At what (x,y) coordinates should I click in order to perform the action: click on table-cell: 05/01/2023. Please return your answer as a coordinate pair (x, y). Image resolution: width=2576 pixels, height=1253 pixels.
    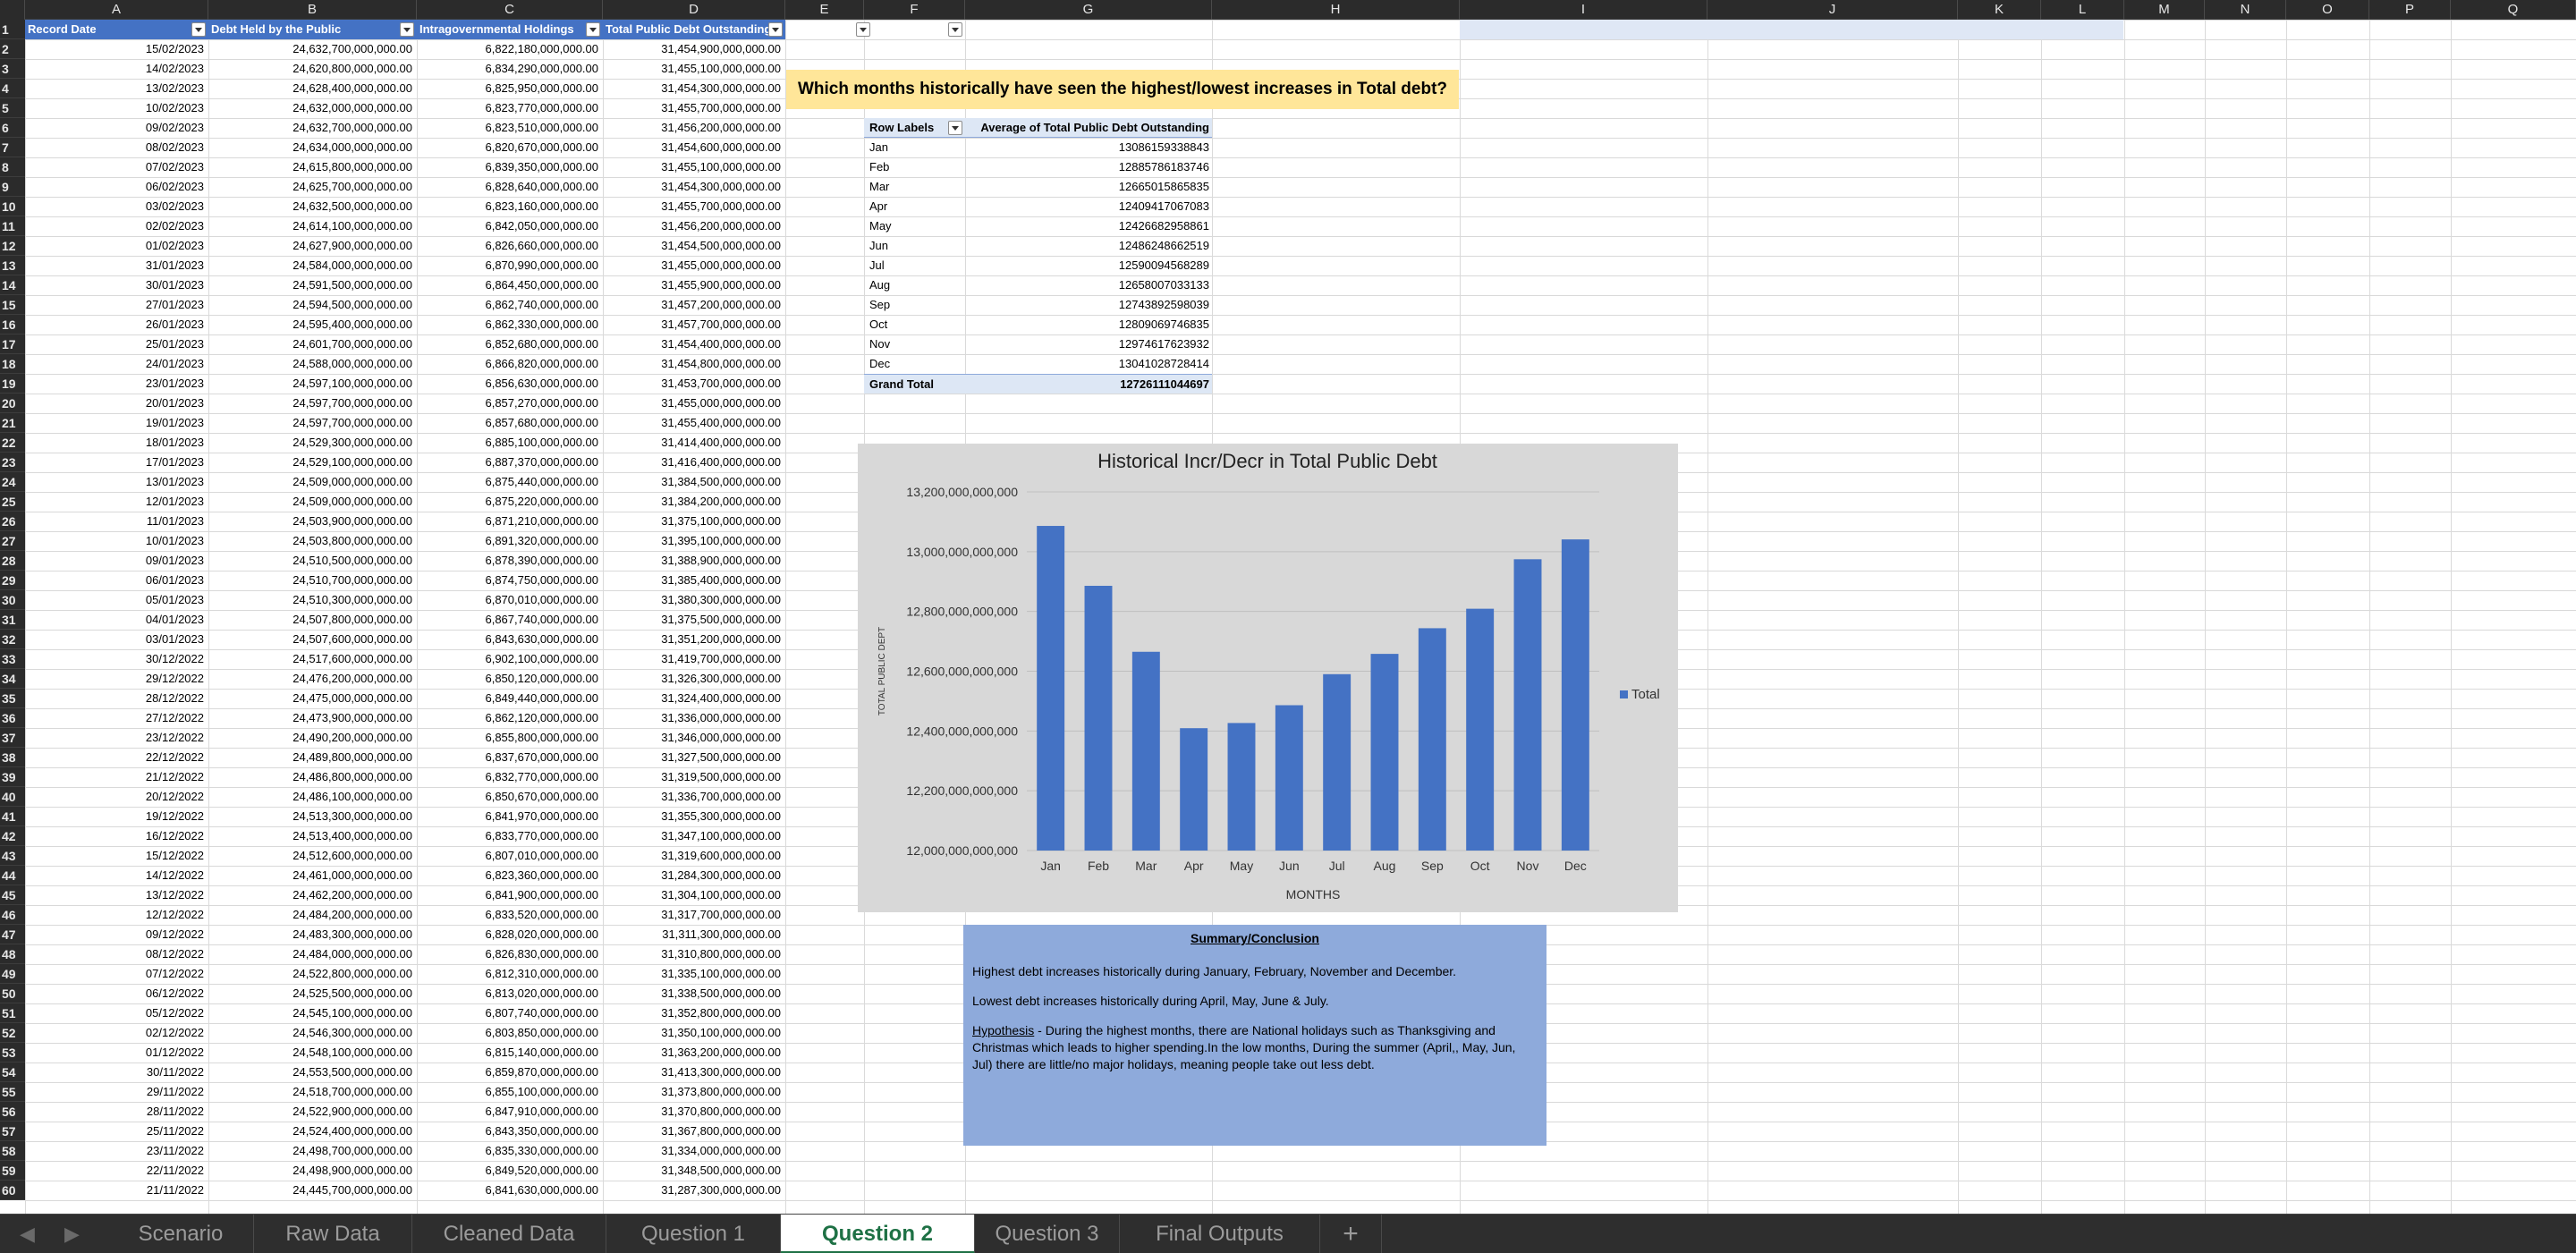
    Looking at the image, I should click on (116, 600).